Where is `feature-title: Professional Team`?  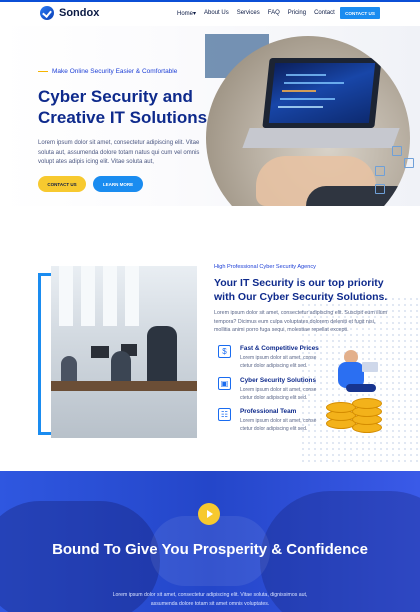
feature-title: Professional Team is located at coordinates (268, 411).